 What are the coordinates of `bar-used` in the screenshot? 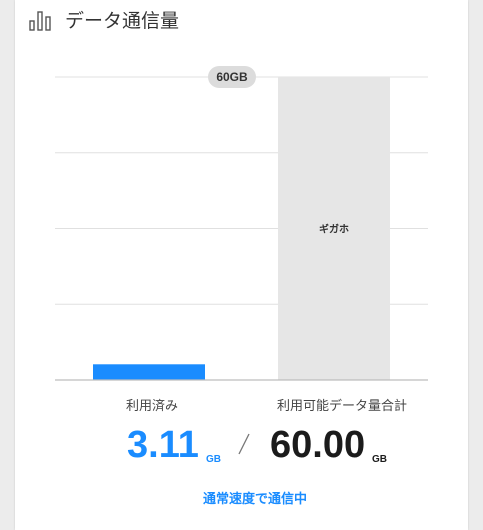 It's located at (149, 372).